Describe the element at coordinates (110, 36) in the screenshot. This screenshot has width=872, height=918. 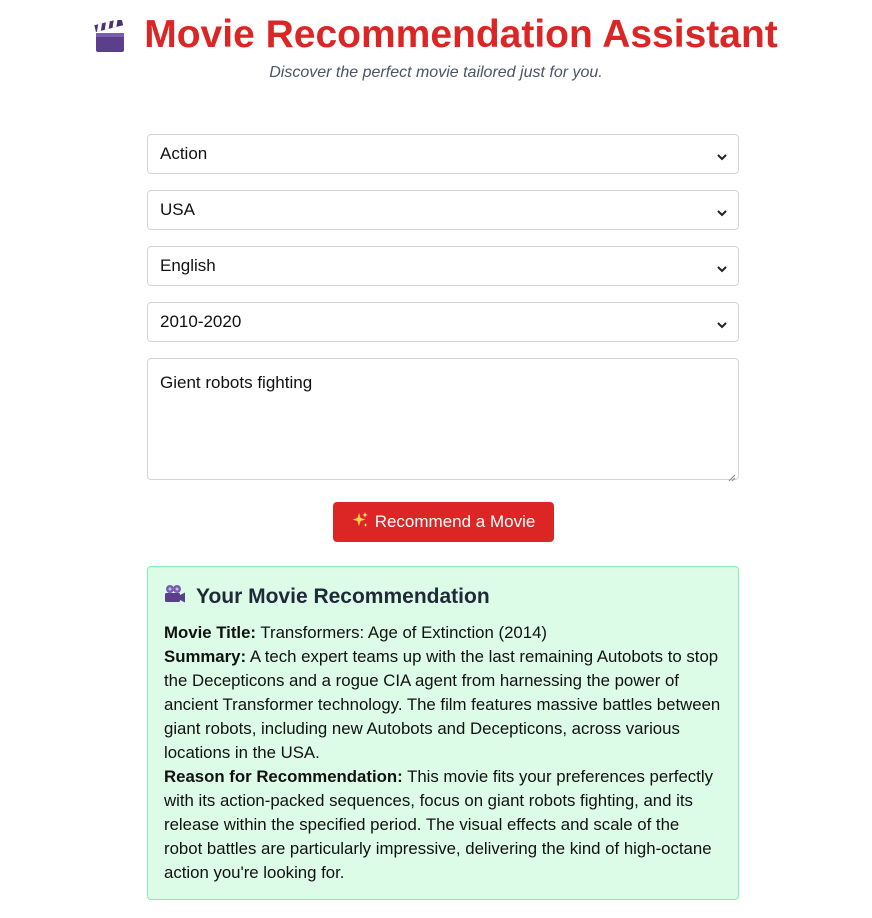
I see `clapperboard-icon` at that location.